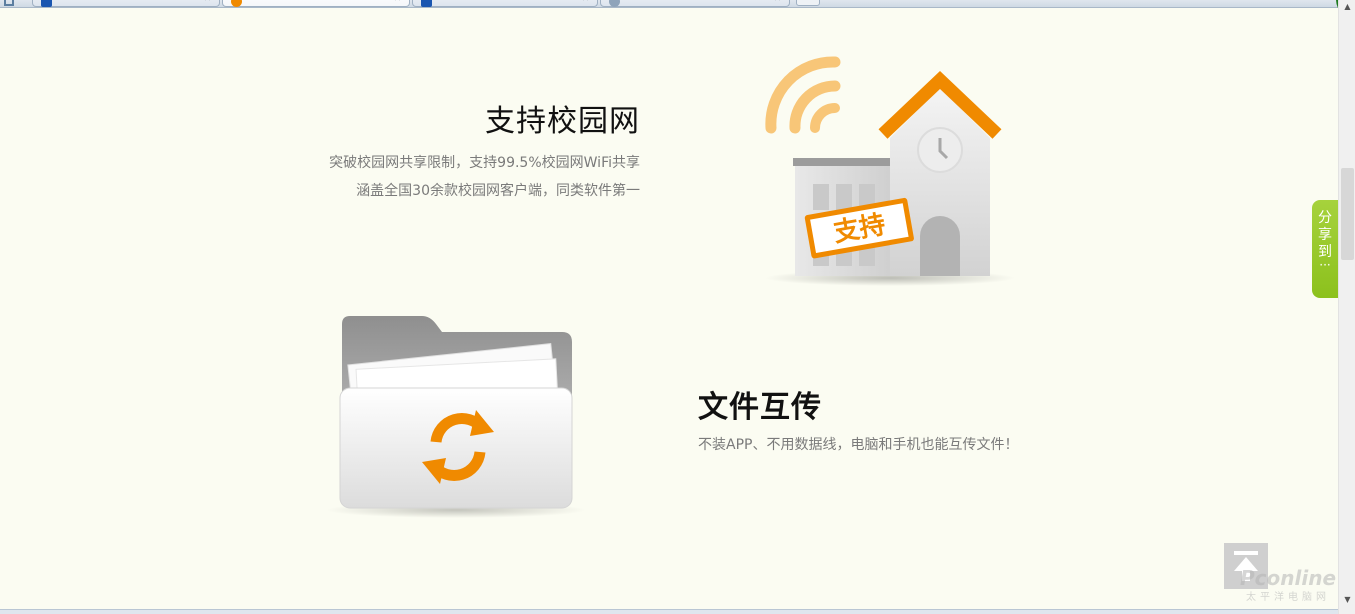  I want to click on site-watermark: Pconline, so click(1288, 578).